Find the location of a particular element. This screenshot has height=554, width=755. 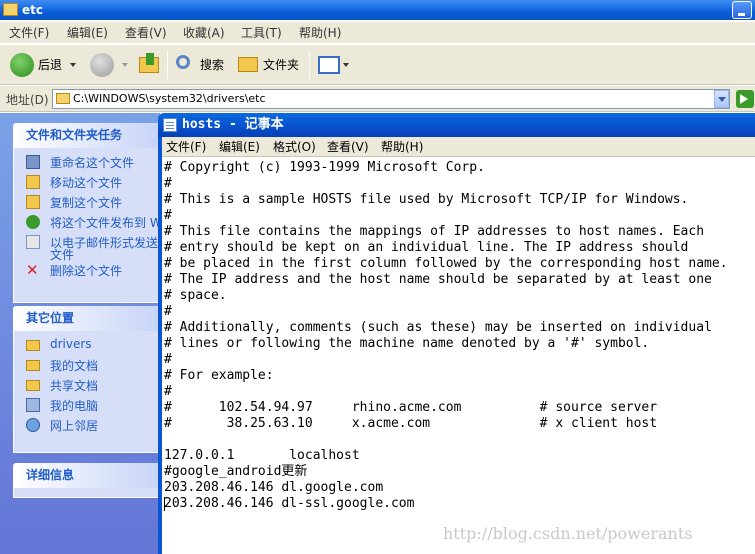

move-icon is located at coordinates (33, 182).